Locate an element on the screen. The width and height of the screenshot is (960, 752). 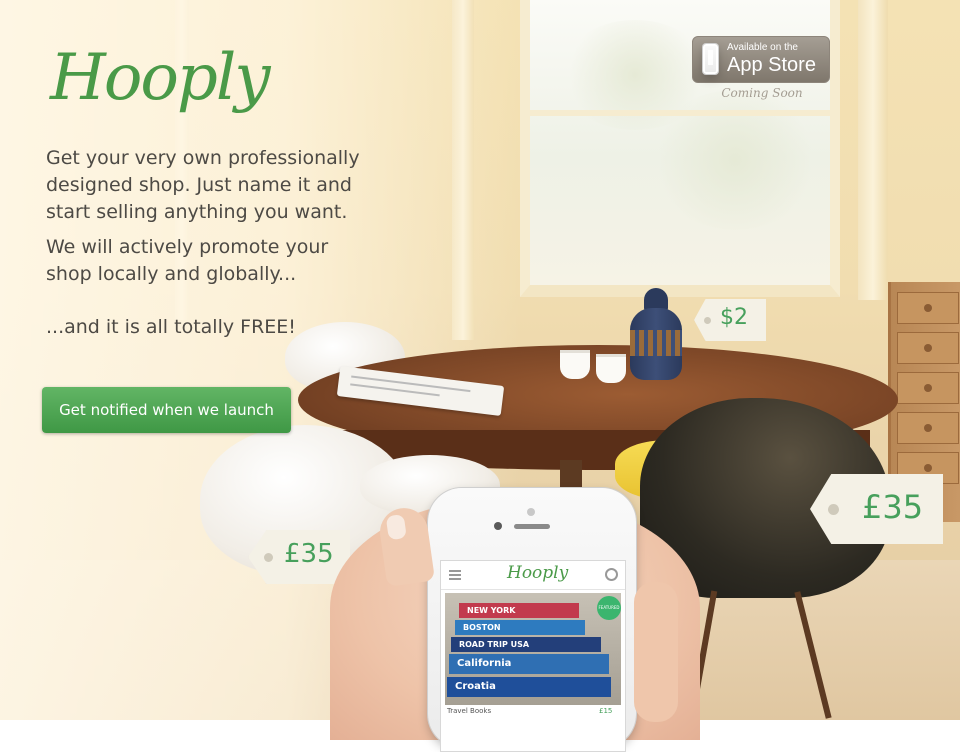
teapot is located at coordinates (656, 332).